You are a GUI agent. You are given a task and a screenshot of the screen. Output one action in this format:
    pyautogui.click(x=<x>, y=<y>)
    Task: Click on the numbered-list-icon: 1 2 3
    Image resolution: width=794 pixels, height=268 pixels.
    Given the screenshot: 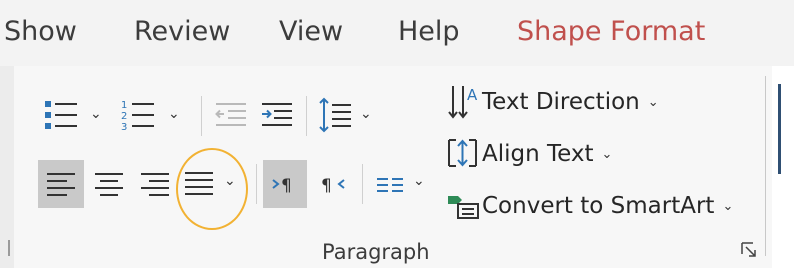 What is the action you would take?
    pyautogui.click(x=137, y=116)
    